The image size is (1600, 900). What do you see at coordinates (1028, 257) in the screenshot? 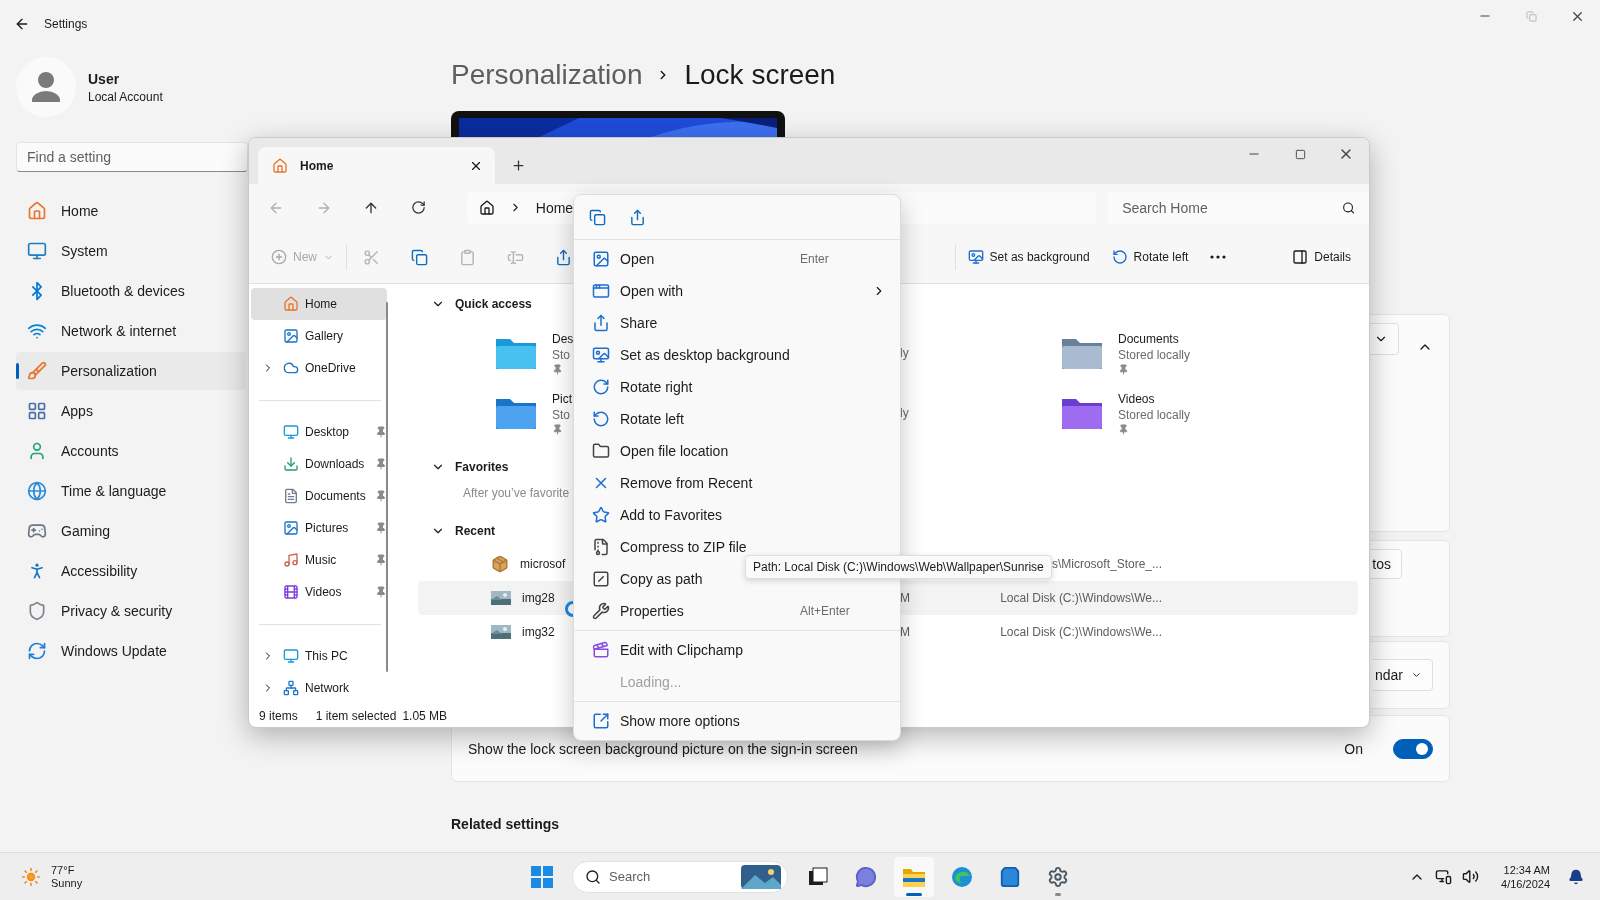
I see `toolbar-button: Set as background` at bounding box center [1028, 257].